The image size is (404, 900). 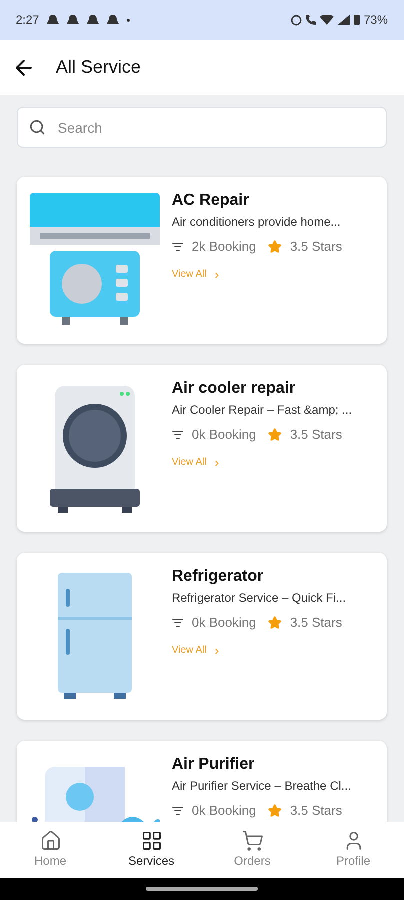 What do you see at coordinates (211, 201) in the screenshot?
I see `service-title: AC Repair` at bounding box center [211, 201].